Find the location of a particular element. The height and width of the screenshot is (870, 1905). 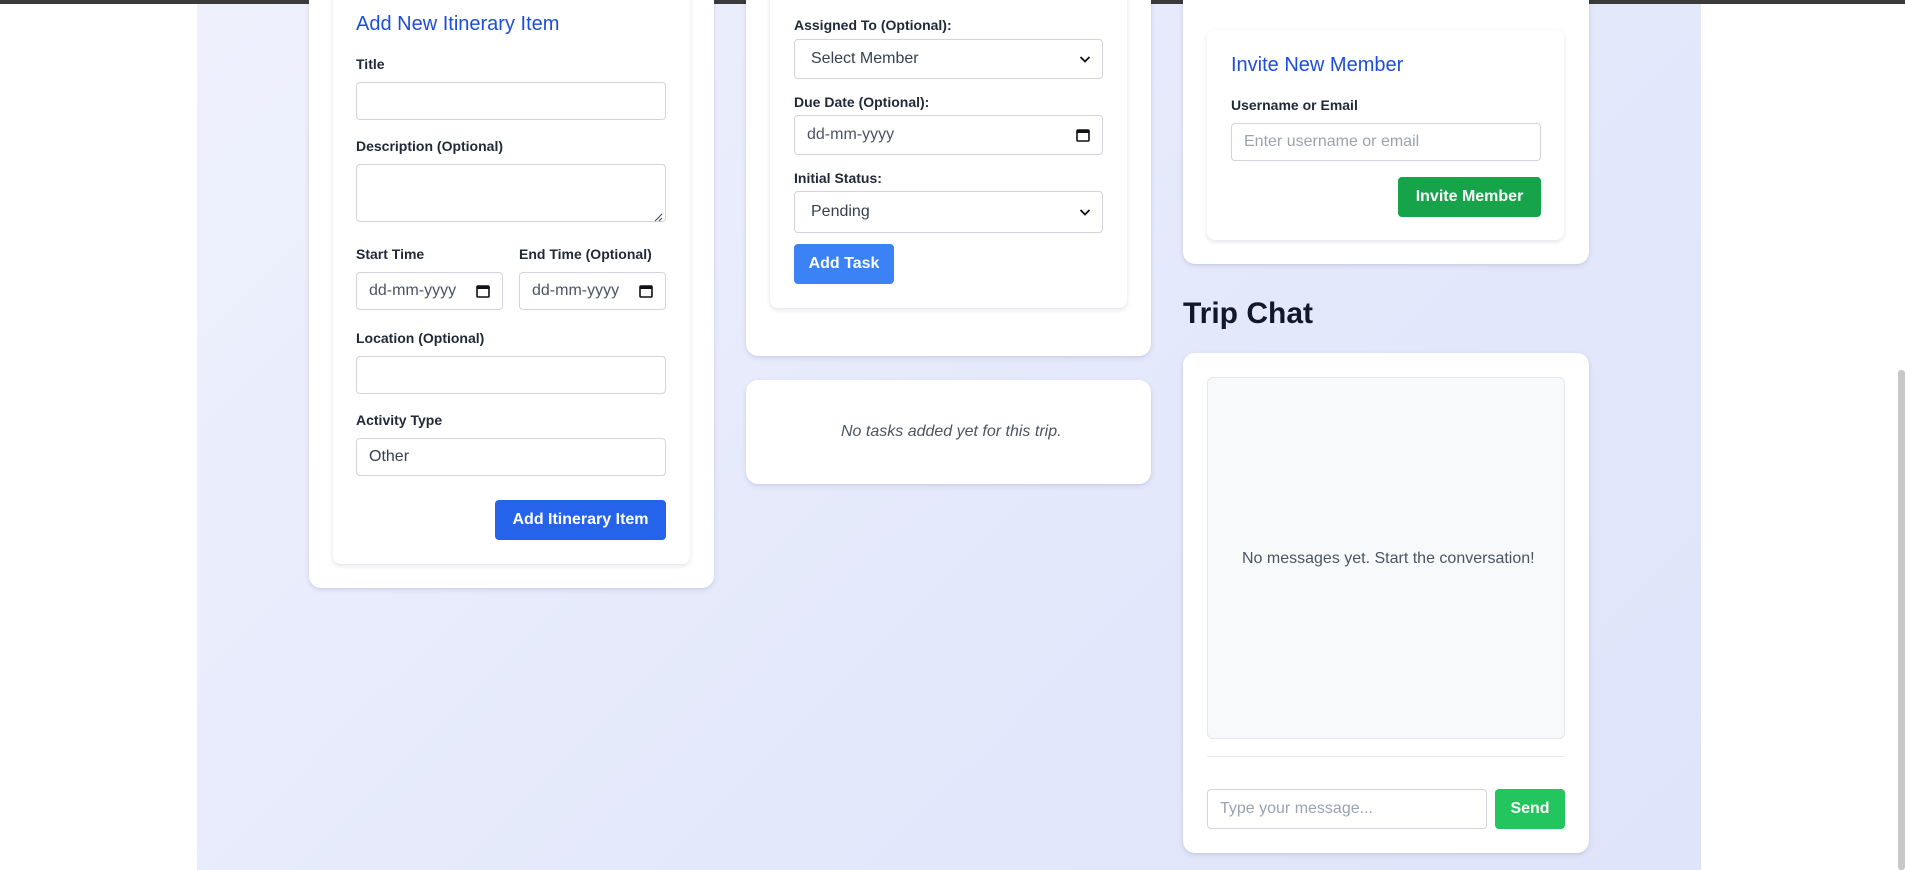

trip-chat-heading: Trip Chat is located at coordinates (1248, 313).